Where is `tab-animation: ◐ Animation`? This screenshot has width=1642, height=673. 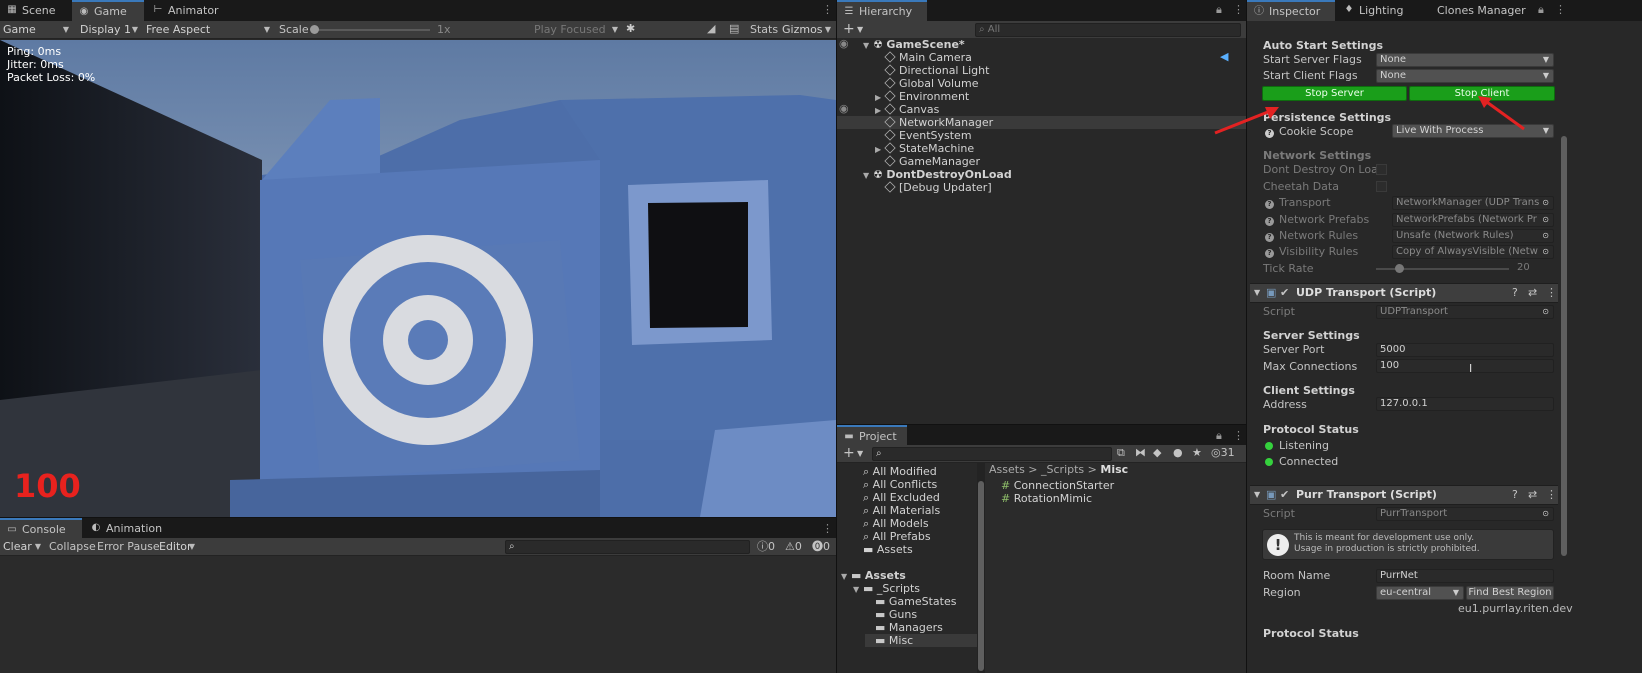
tab-animation: ◐ Animation is located at coordinates (127, 528).